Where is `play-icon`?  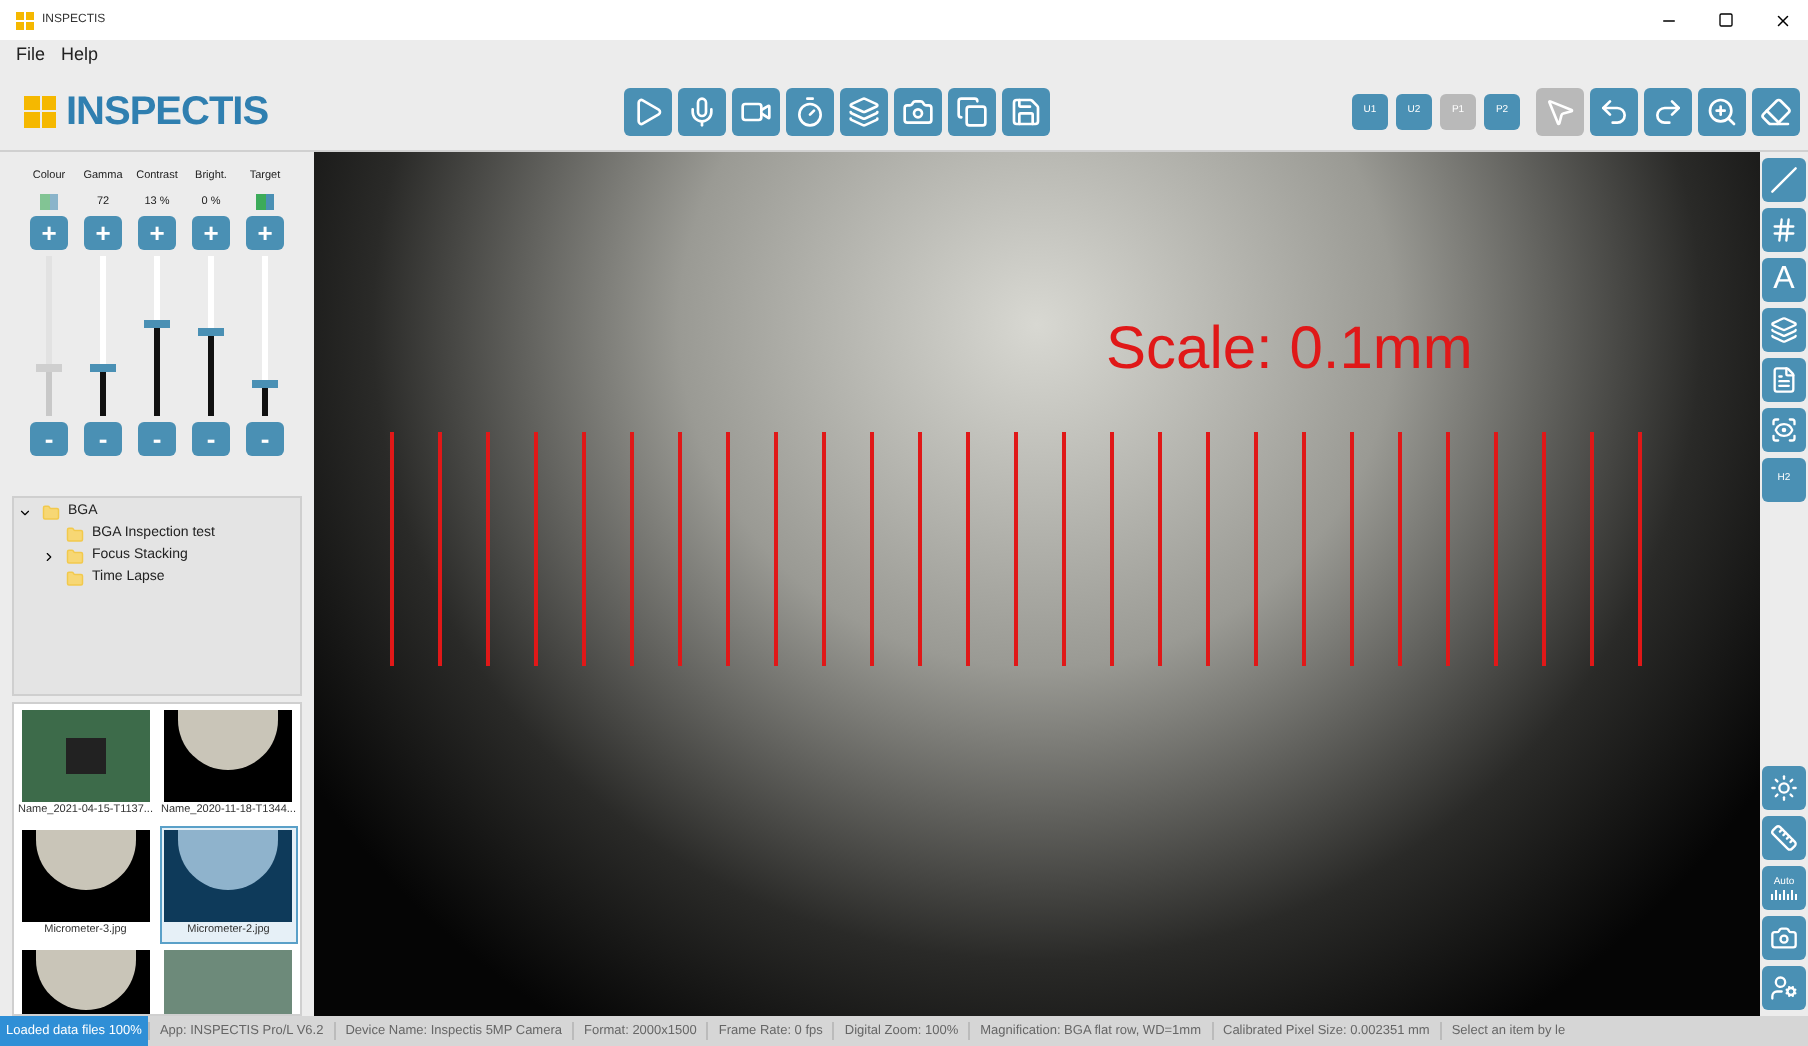 play-icon is located at coordinates (648, 111).